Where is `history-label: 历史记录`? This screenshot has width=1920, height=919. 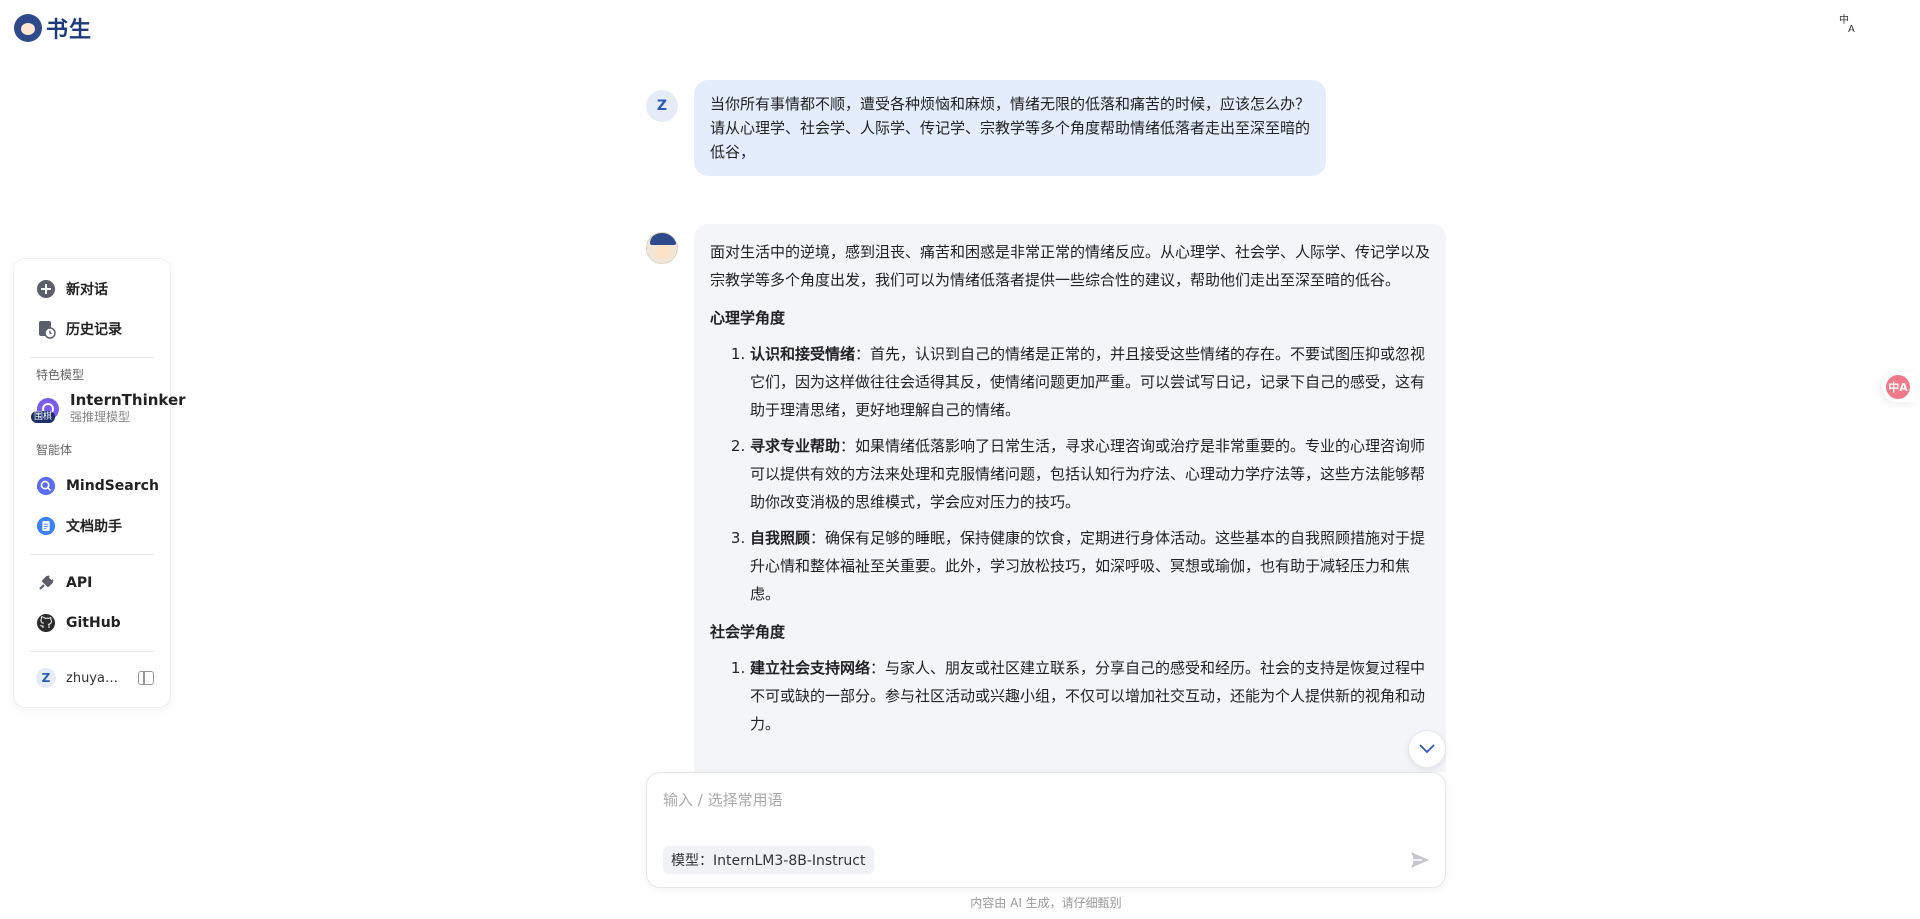
history-label: 历史记录 is located at coordinates (94, 330).